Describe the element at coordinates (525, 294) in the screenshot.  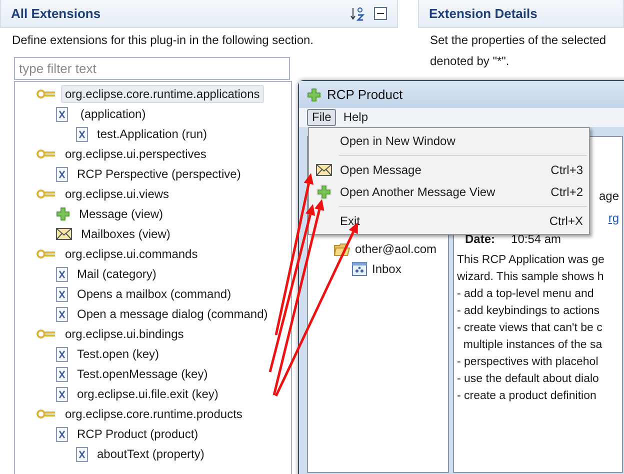
I see `message-text: - add a top-level menu and` at that location.